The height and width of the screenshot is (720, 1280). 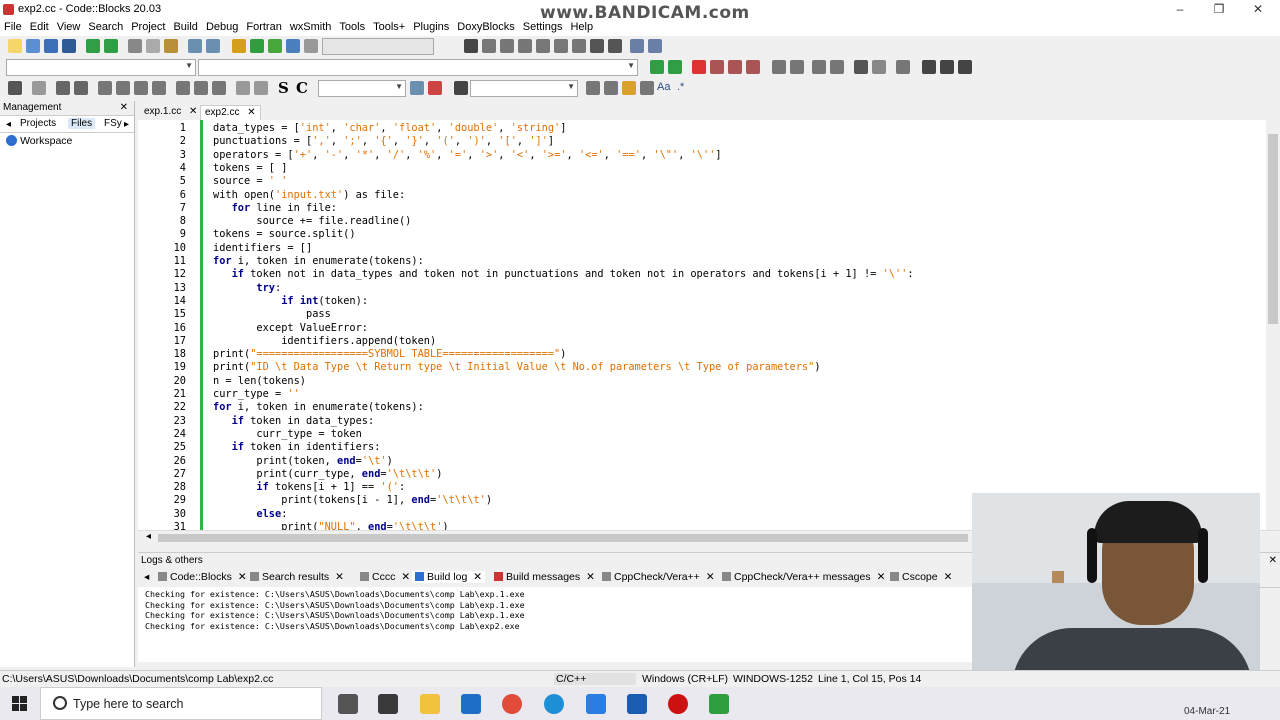 I want to click on code-line: print(token, end='\t'), so click(x=302, y=461).